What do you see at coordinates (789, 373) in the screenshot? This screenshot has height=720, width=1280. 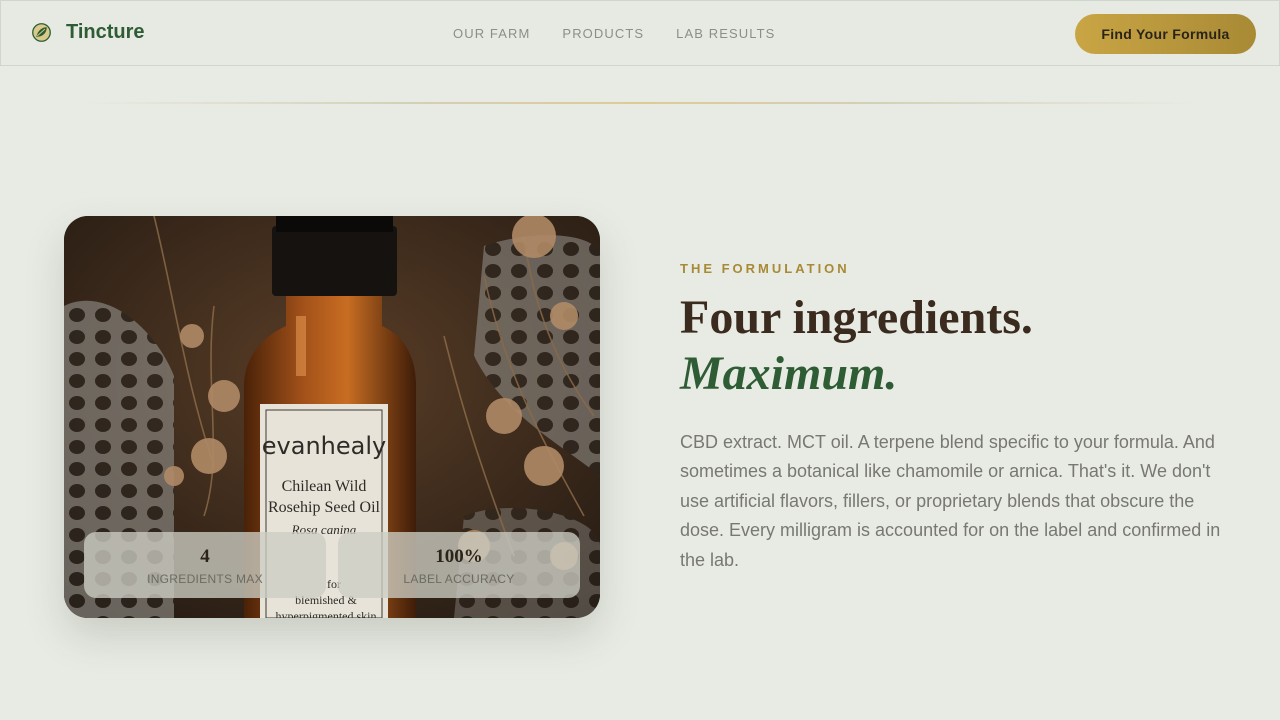 I see `headline-accent: Maximum.` at bounding box center [789, 373].